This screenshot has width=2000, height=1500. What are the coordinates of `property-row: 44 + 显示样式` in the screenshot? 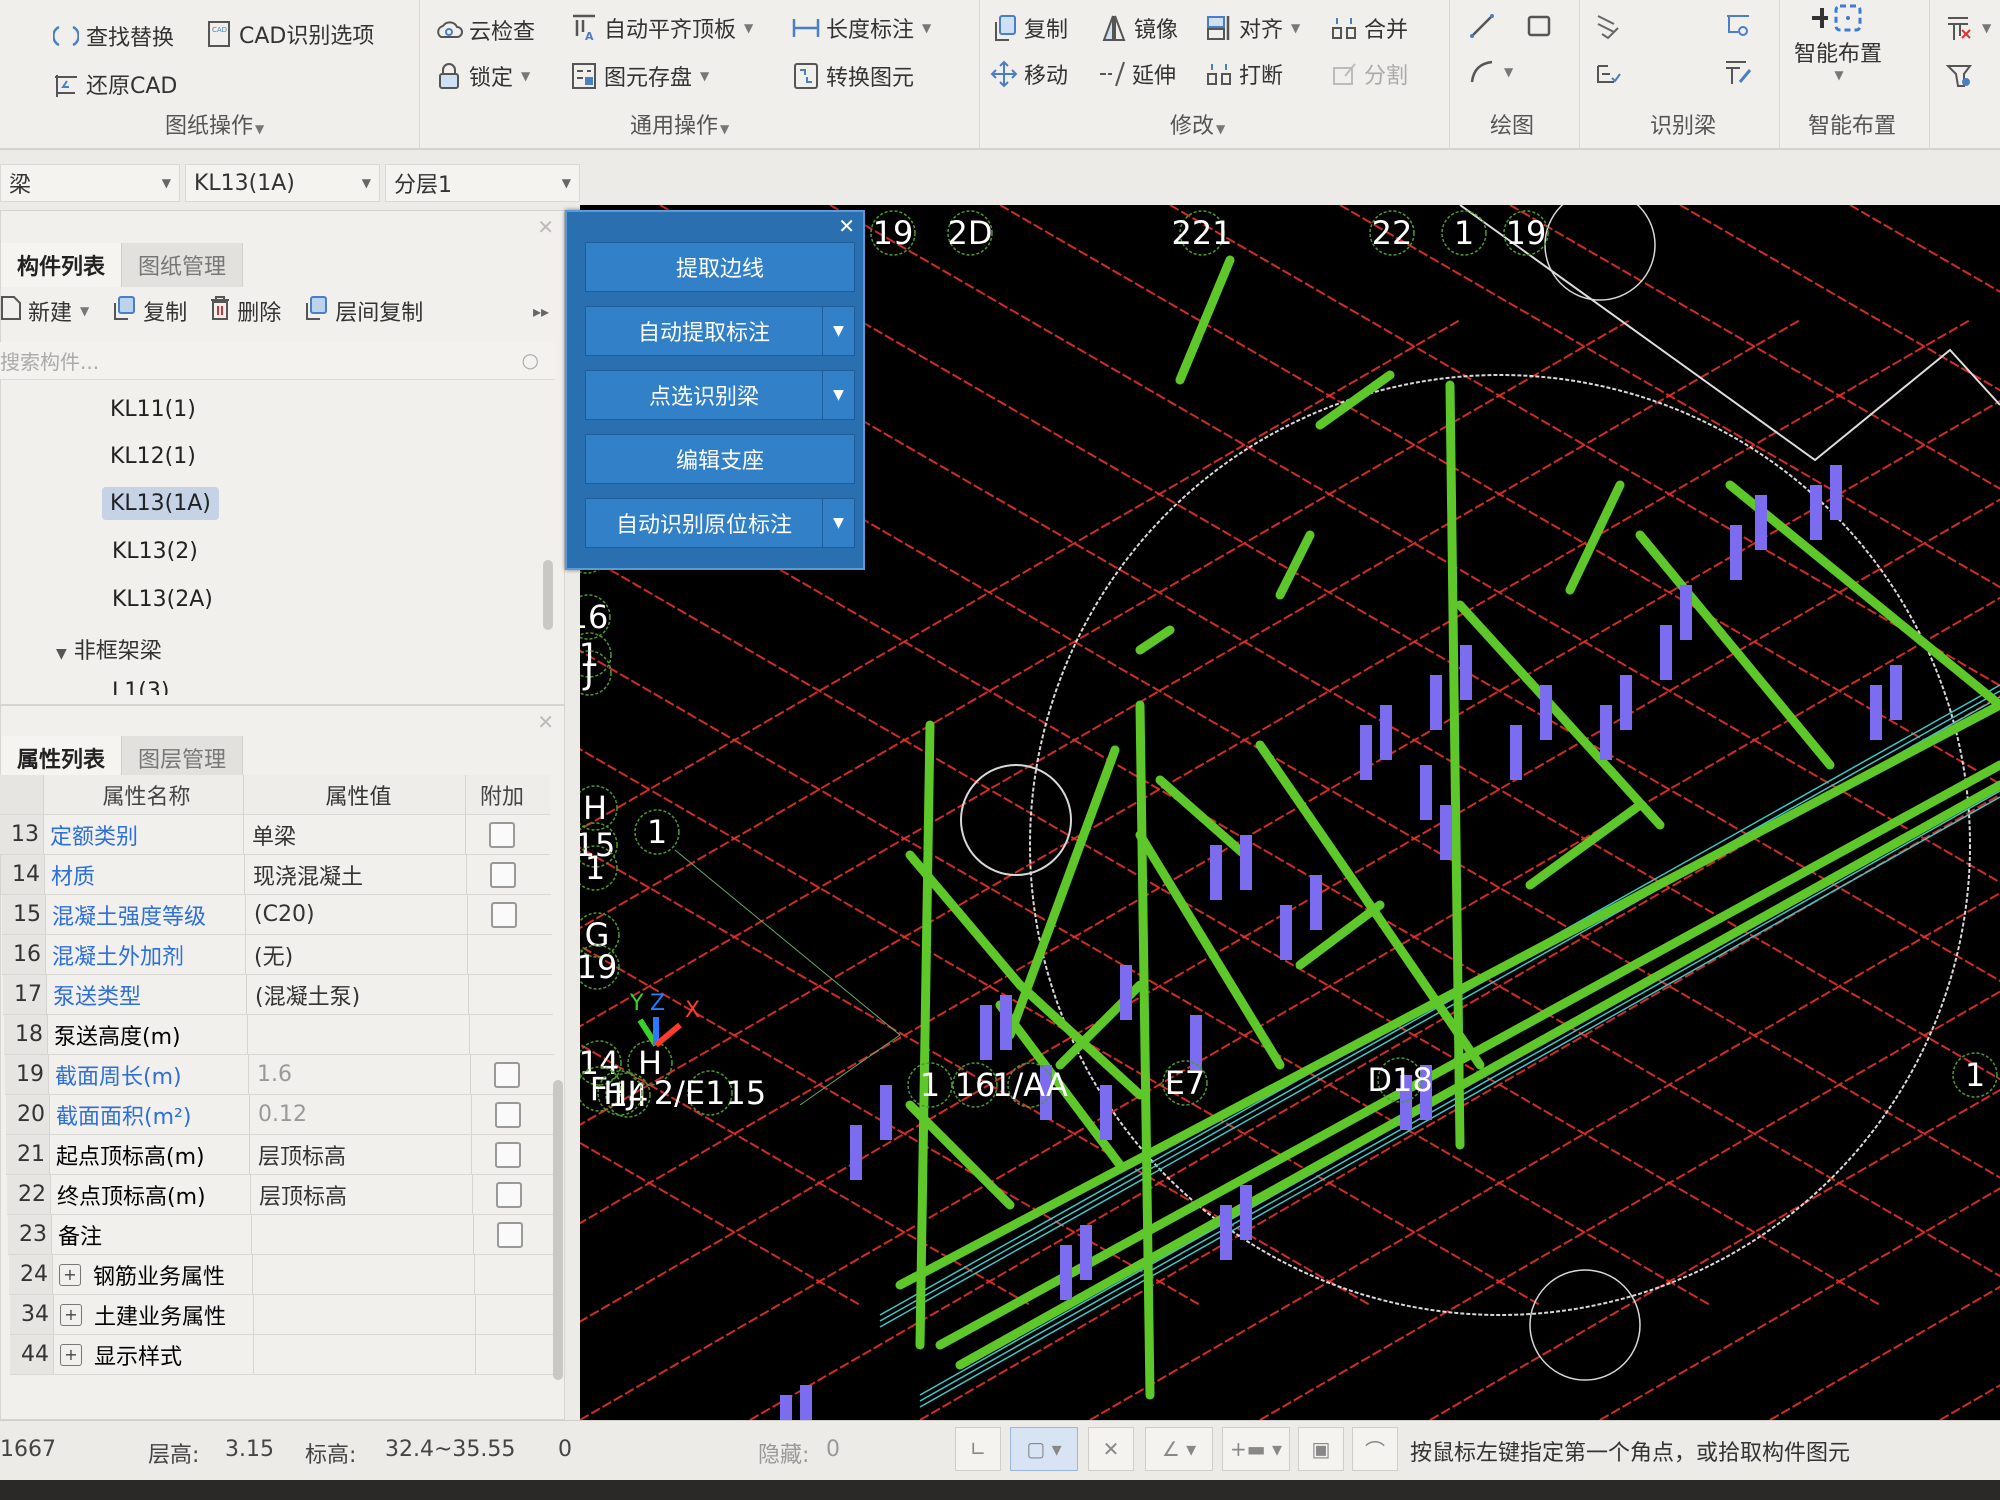 It's located at (285, 1355).